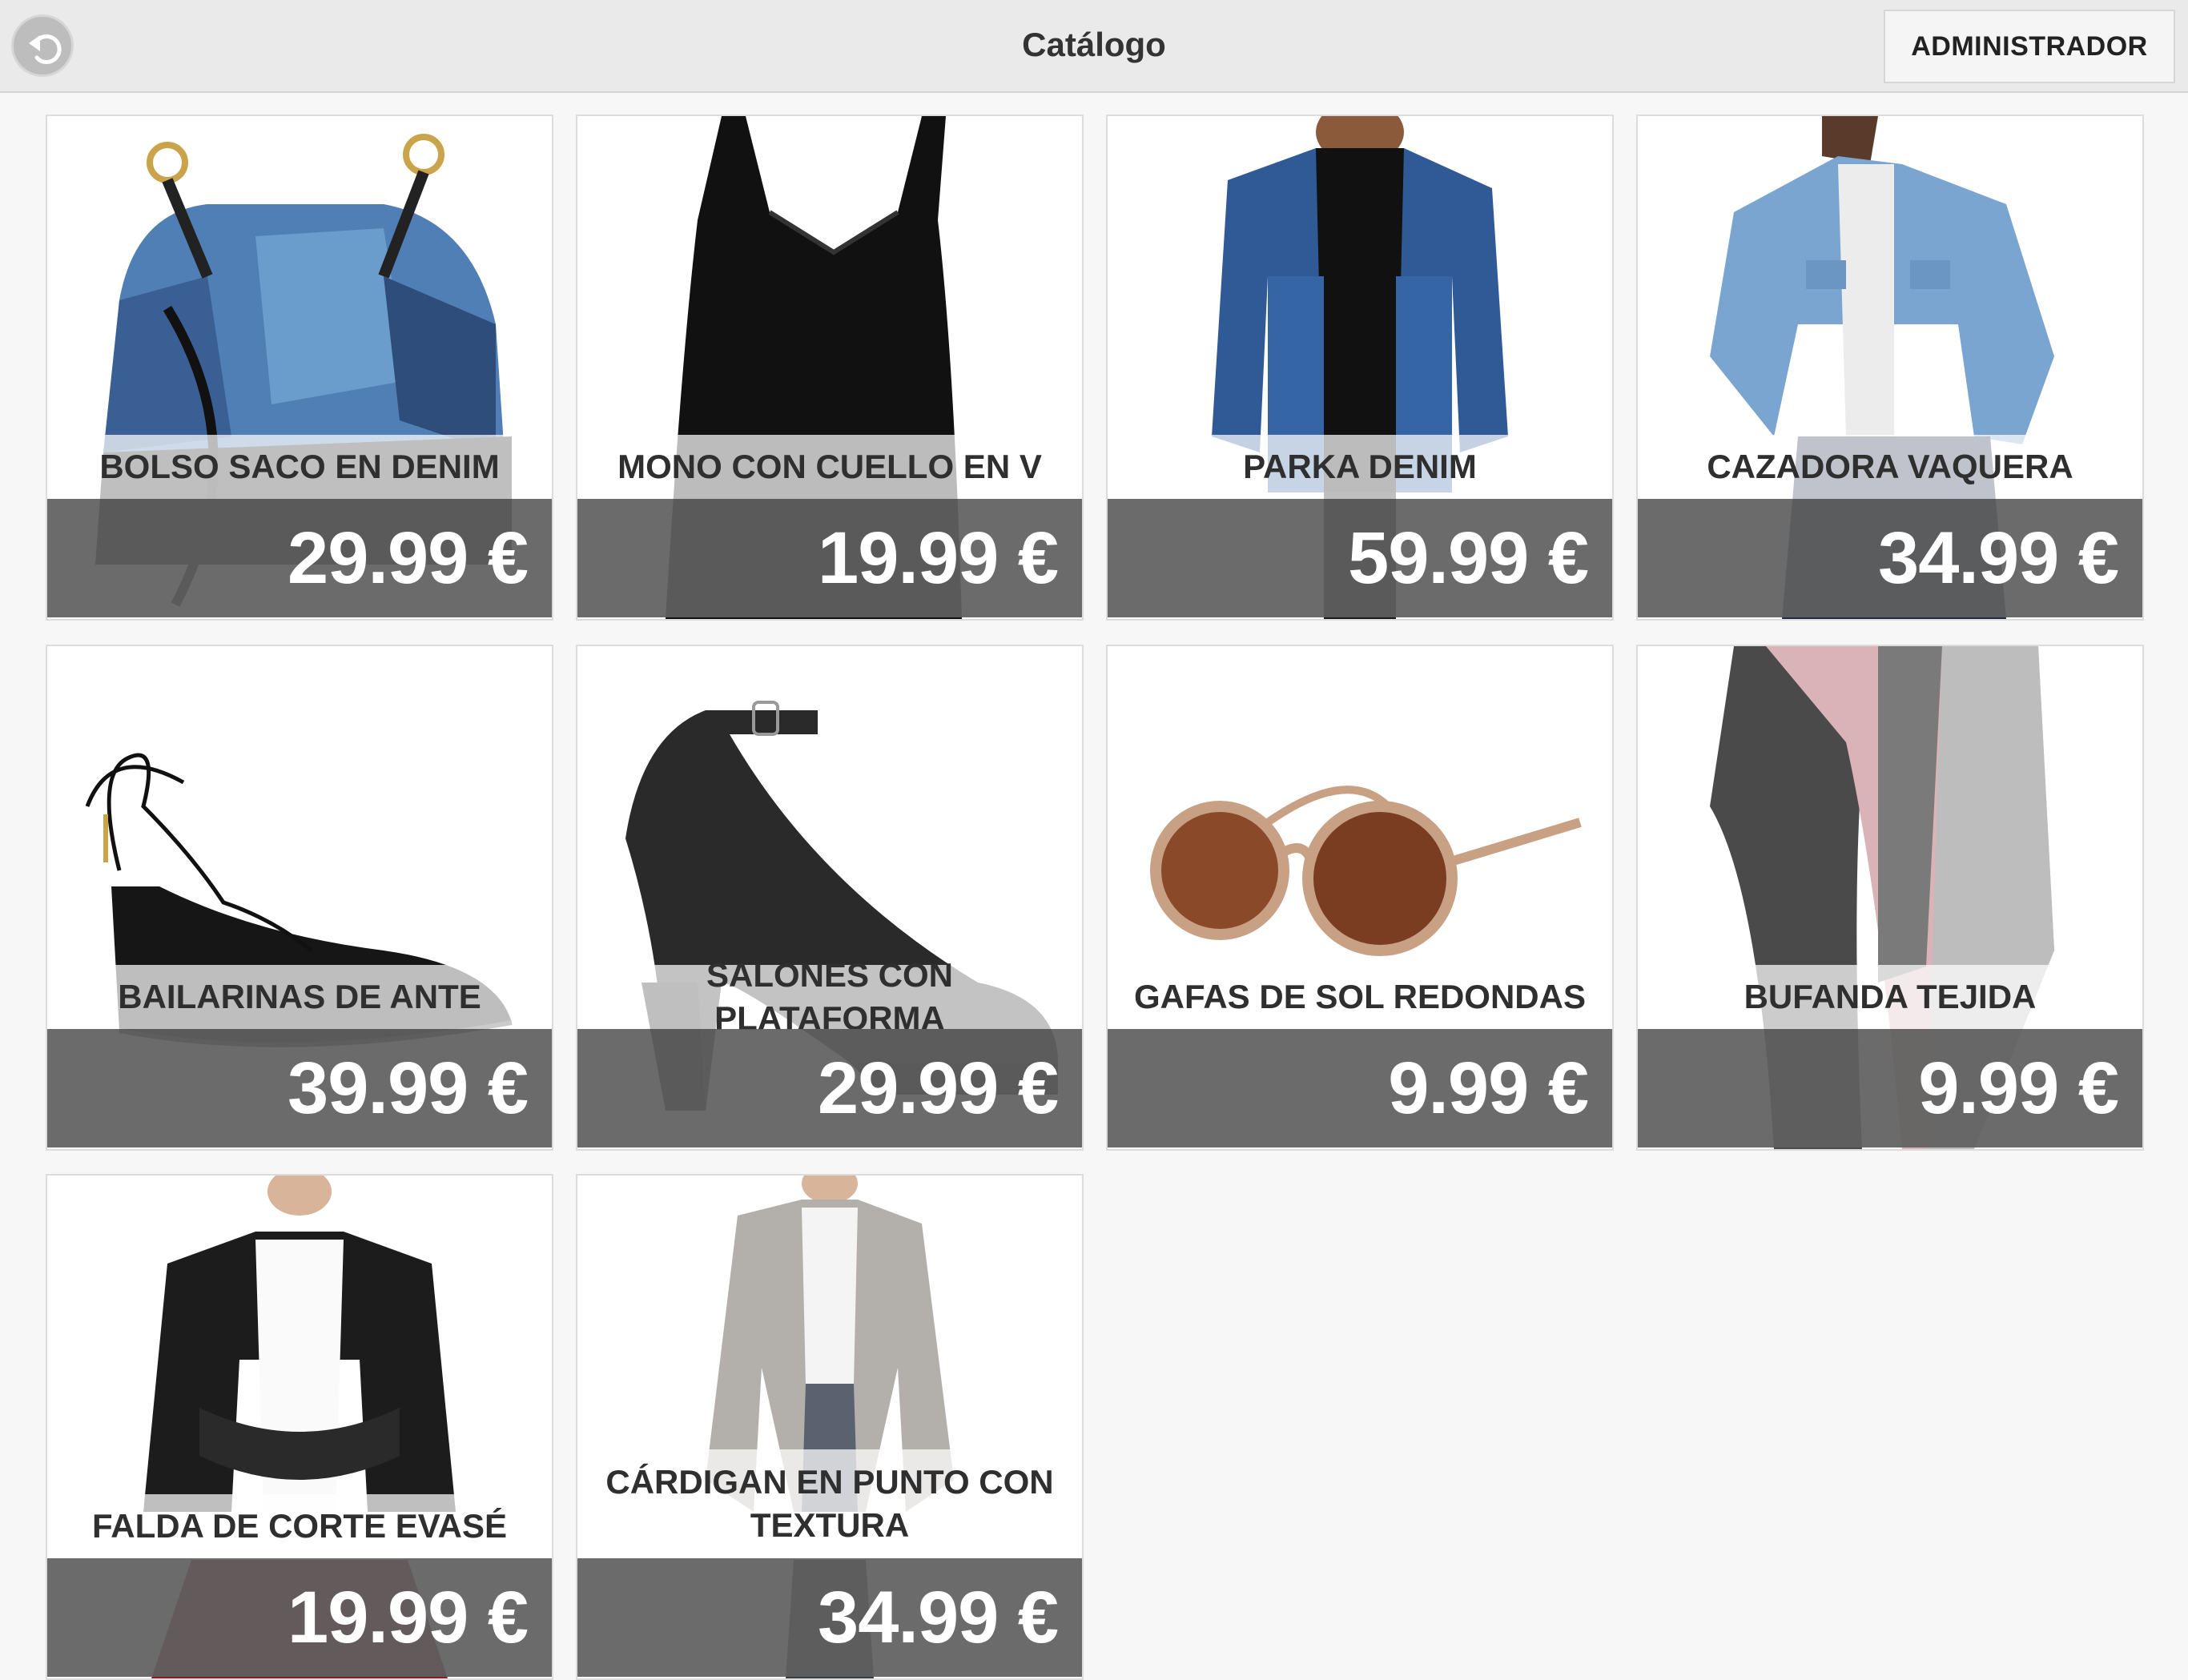  I want to click on product-name-band: MONO CON CUELLO EN V, so click(829, 467).